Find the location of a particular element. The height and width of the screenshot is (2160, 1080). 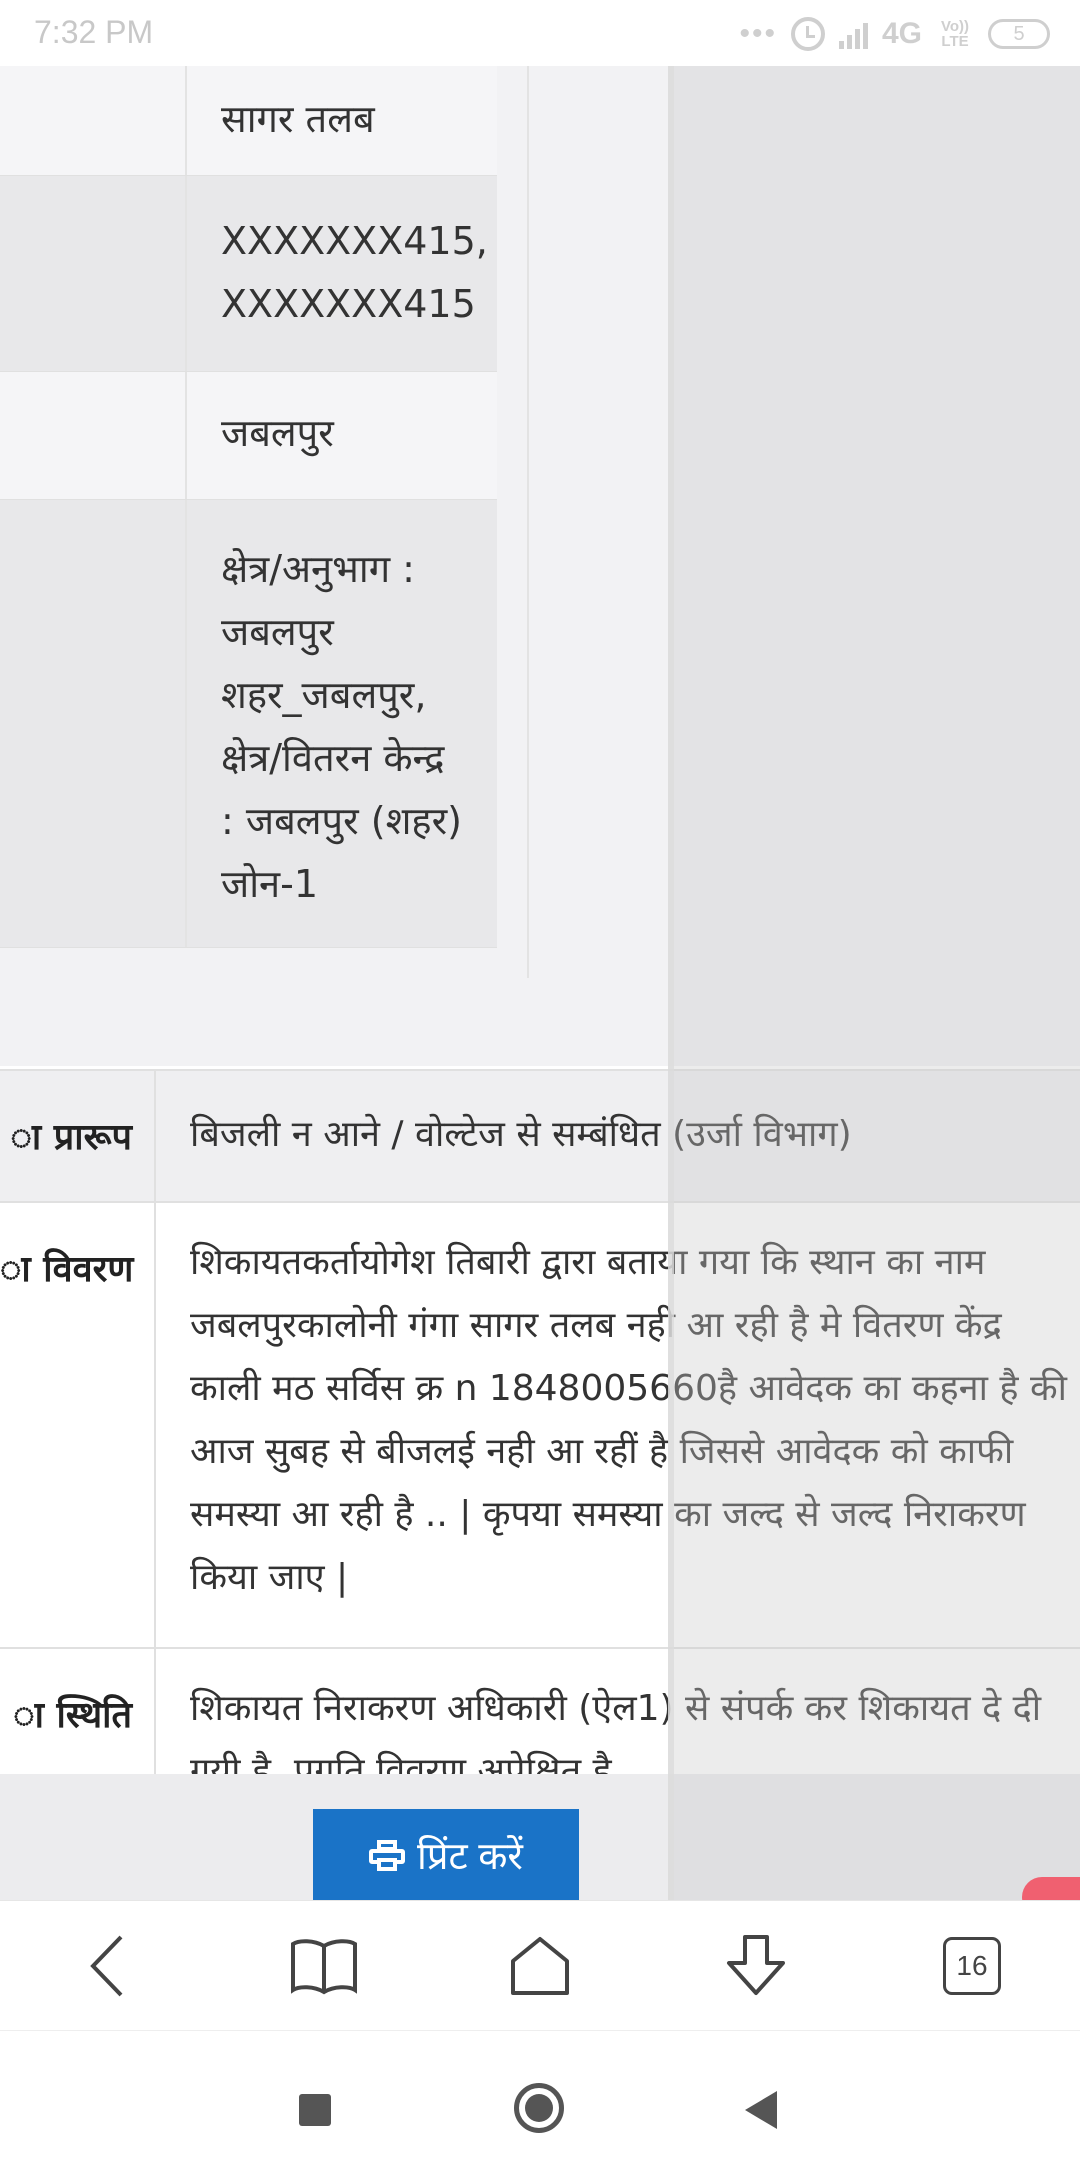

print-button-label: प्रिंट करें is located at coordinates (470, 1856).